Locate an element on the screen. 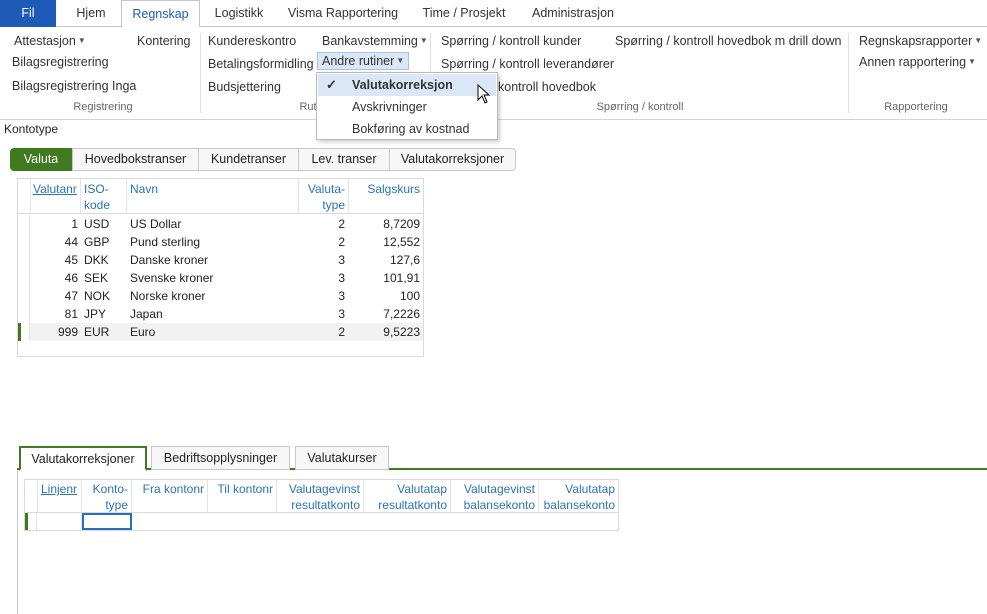  linjenr-cell is located at coordinates (60, 521).